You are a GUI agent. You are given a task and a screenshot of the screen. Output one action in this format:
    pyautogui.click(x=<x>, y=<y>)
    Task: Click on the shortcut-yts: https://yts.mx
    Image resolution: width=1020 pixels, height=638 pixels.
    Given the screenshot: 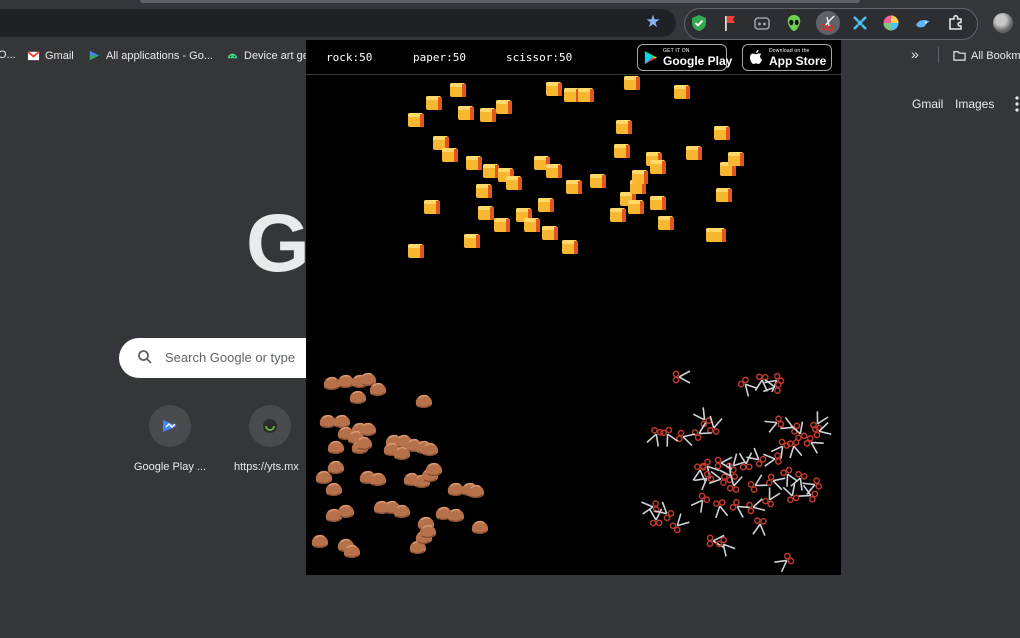 What is the action you would take?
    pyautogui.click(x=270, y=439)
    